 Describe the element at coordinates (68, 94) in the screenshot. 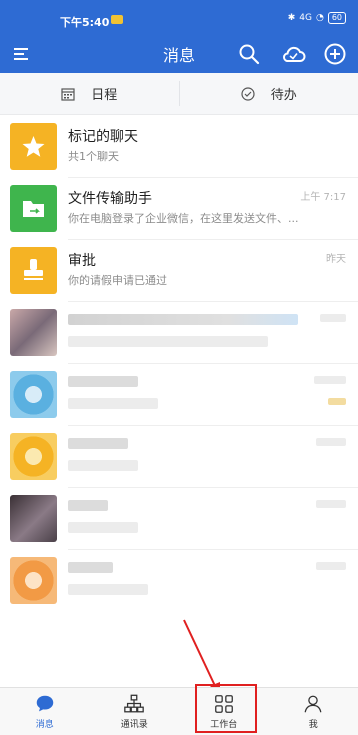

I see `calendar-icon` at that location.